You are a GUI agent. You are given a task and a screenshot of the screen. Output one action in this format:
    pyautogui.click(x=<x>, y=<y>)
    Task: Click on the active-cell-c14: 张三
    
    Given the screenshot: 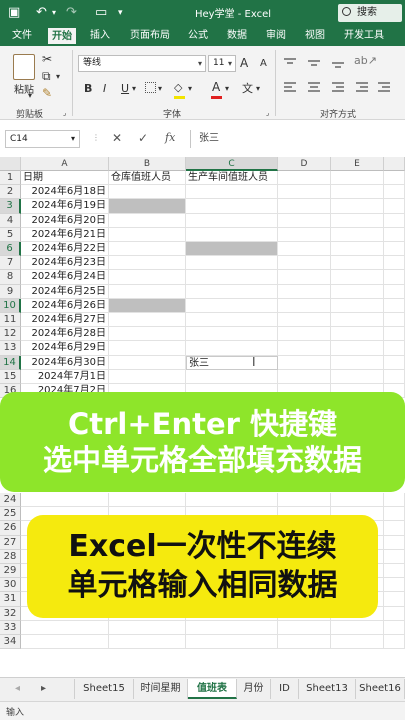 What is the action you would take?
    pyautogui.click(x=232, y=362)
    